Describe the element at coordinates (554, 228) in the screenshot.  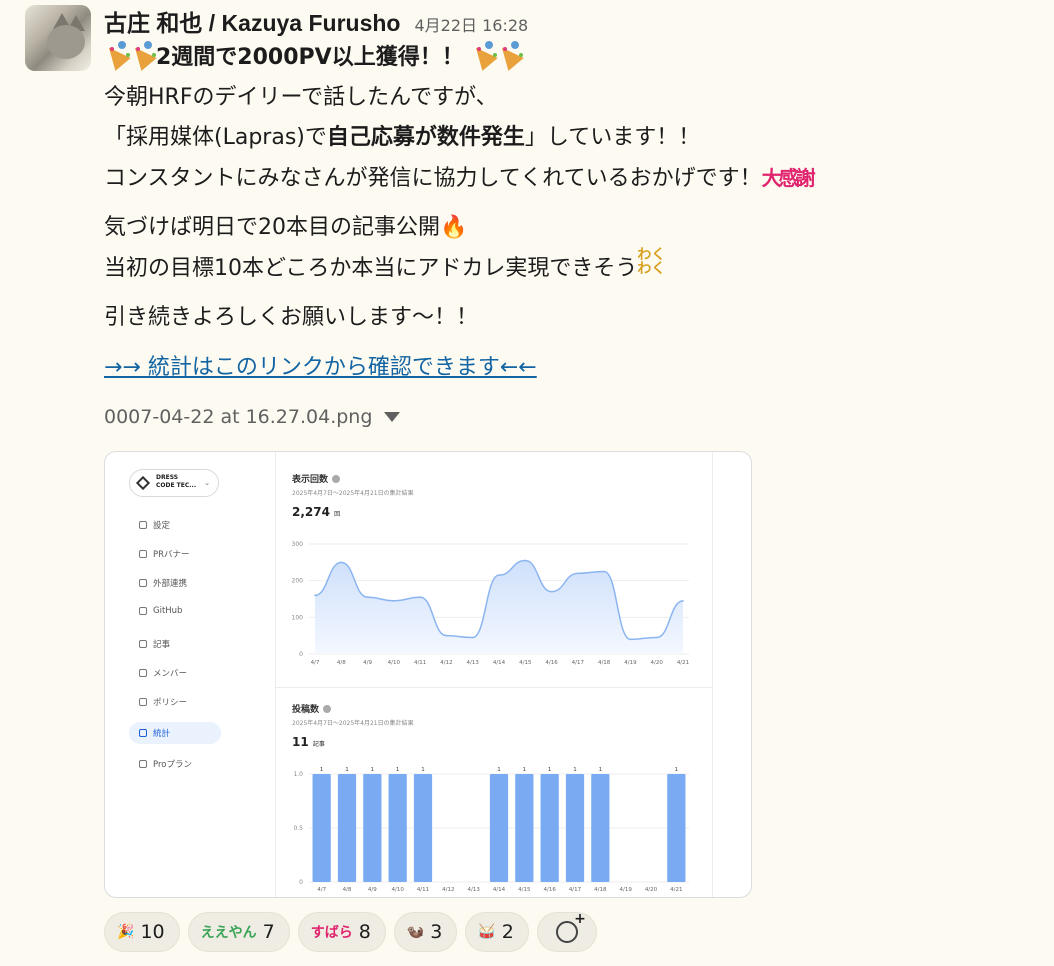
I see `message-line: 気づけば明日で20本目の記事公開🔥` at that location.